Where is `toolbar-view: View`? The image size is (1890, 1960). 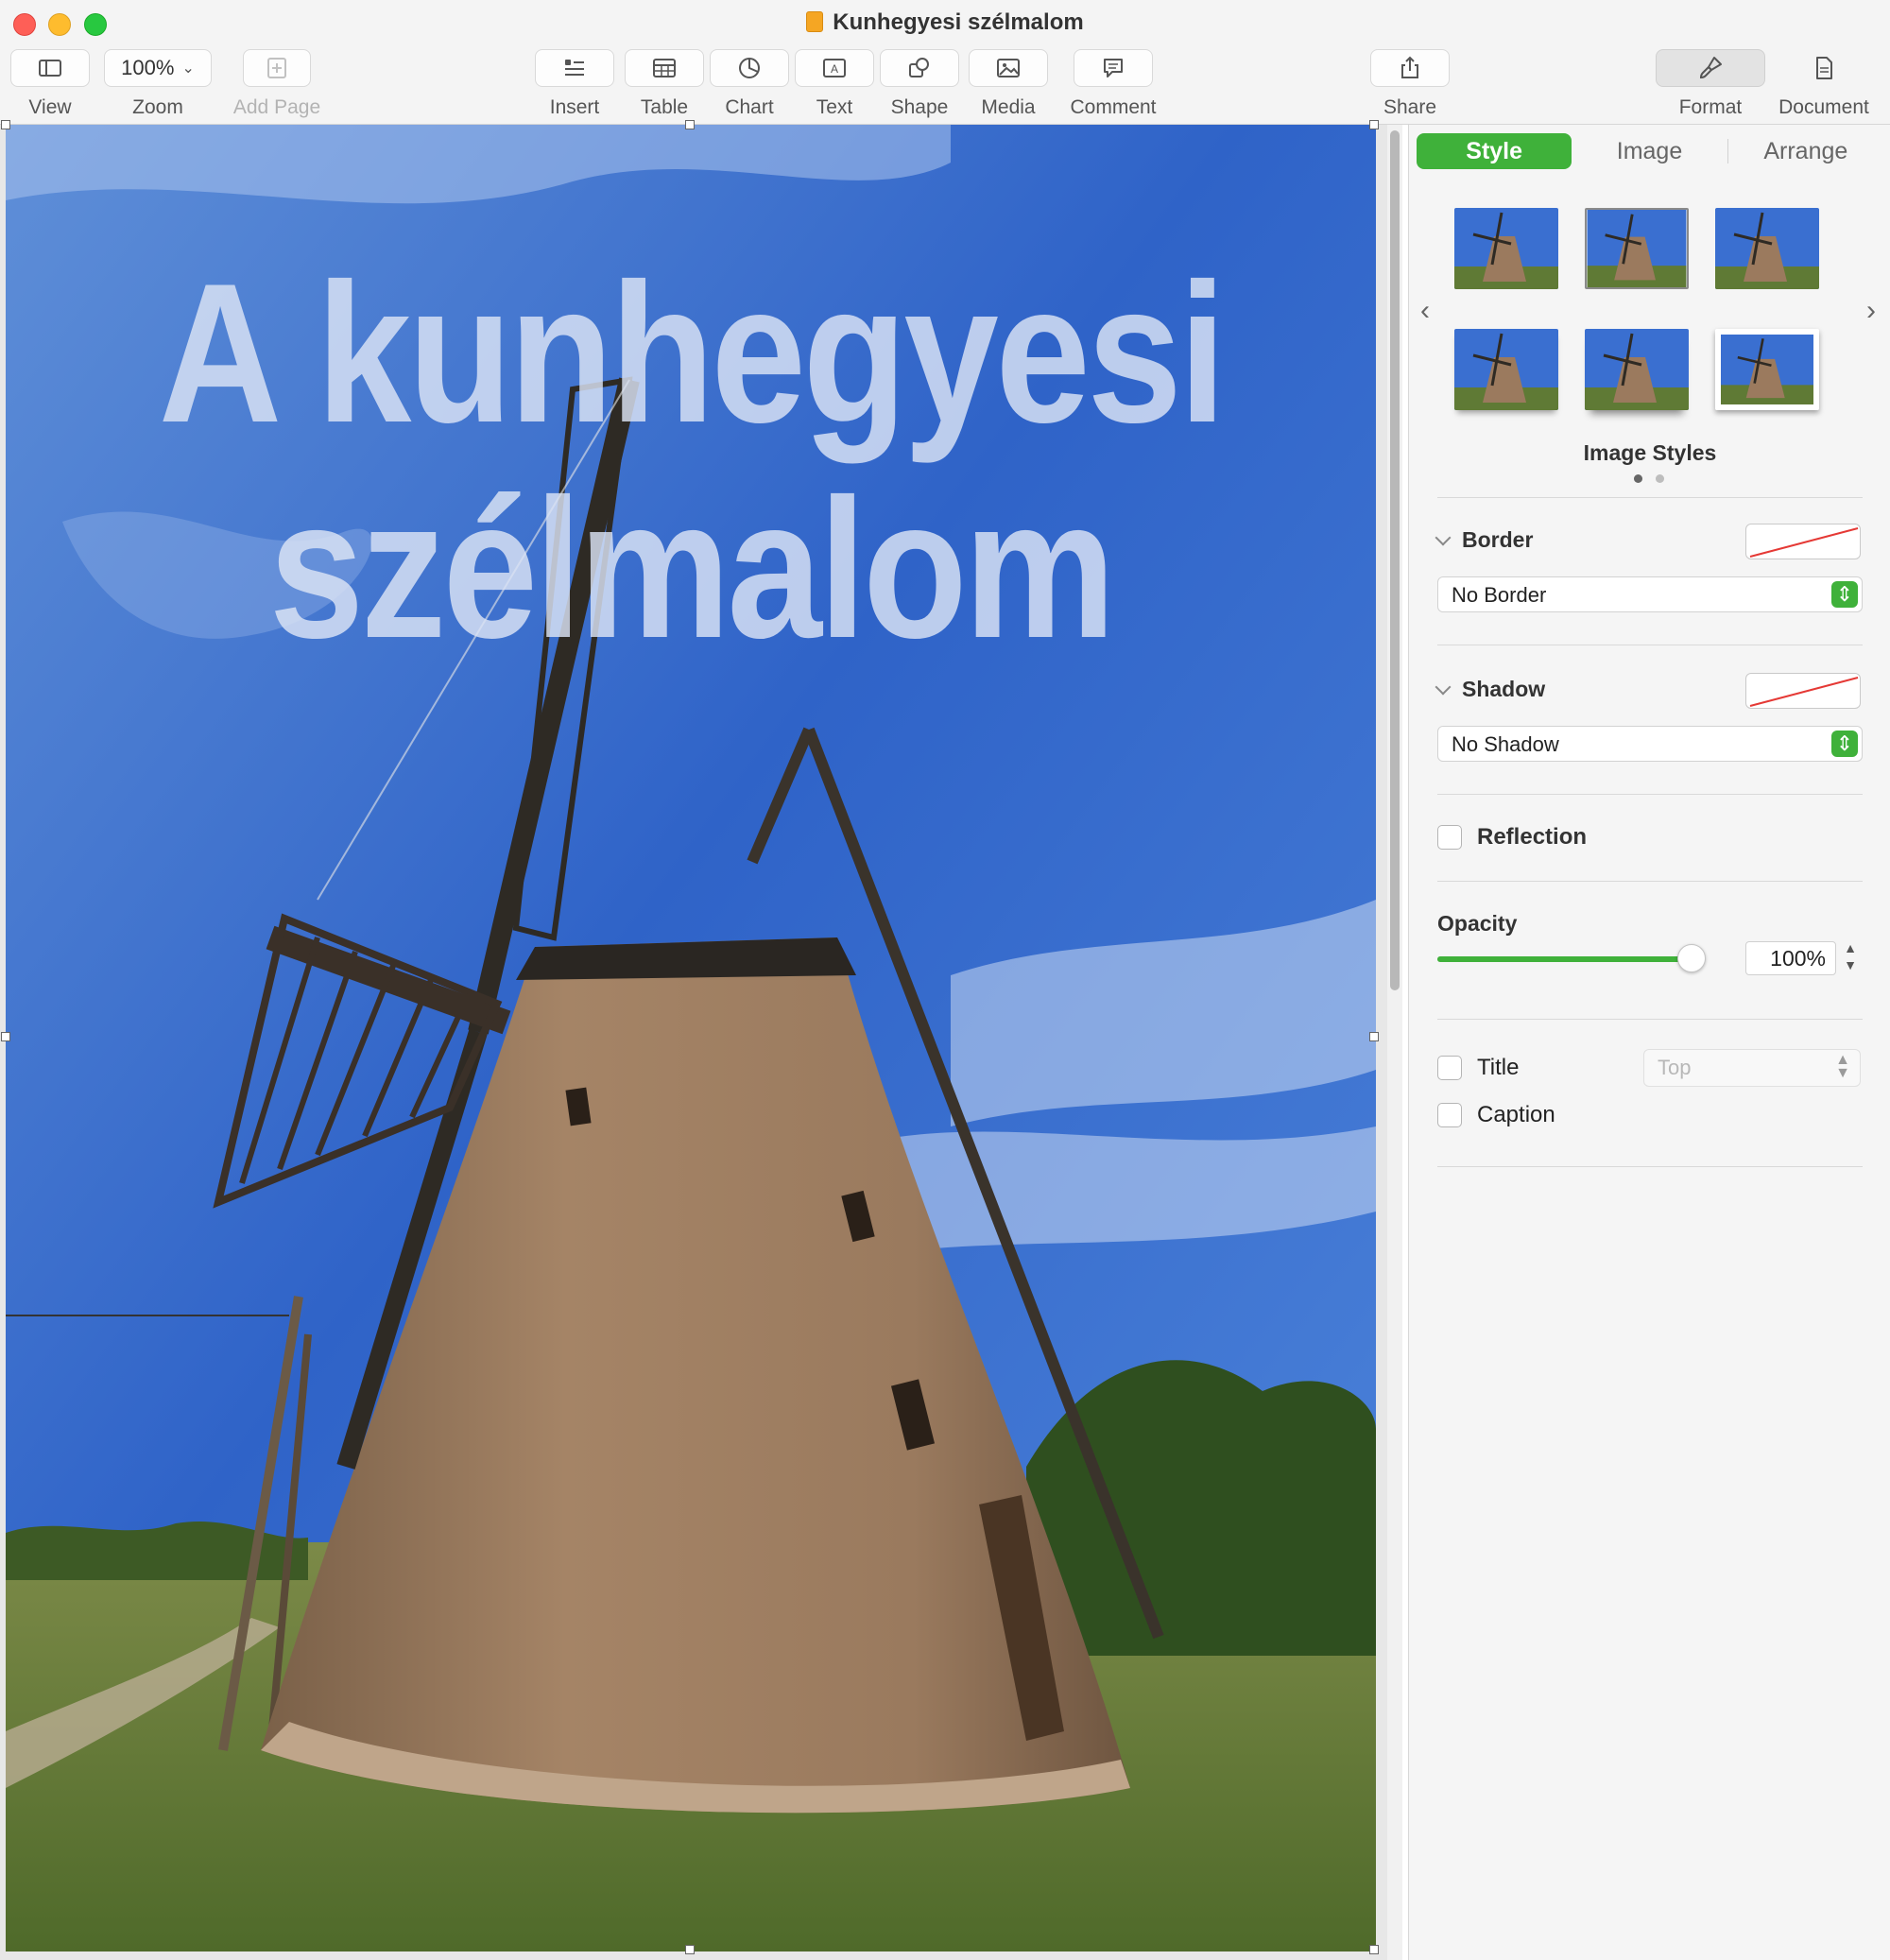
toolbar-view: View is located at coordinates (50, 84).